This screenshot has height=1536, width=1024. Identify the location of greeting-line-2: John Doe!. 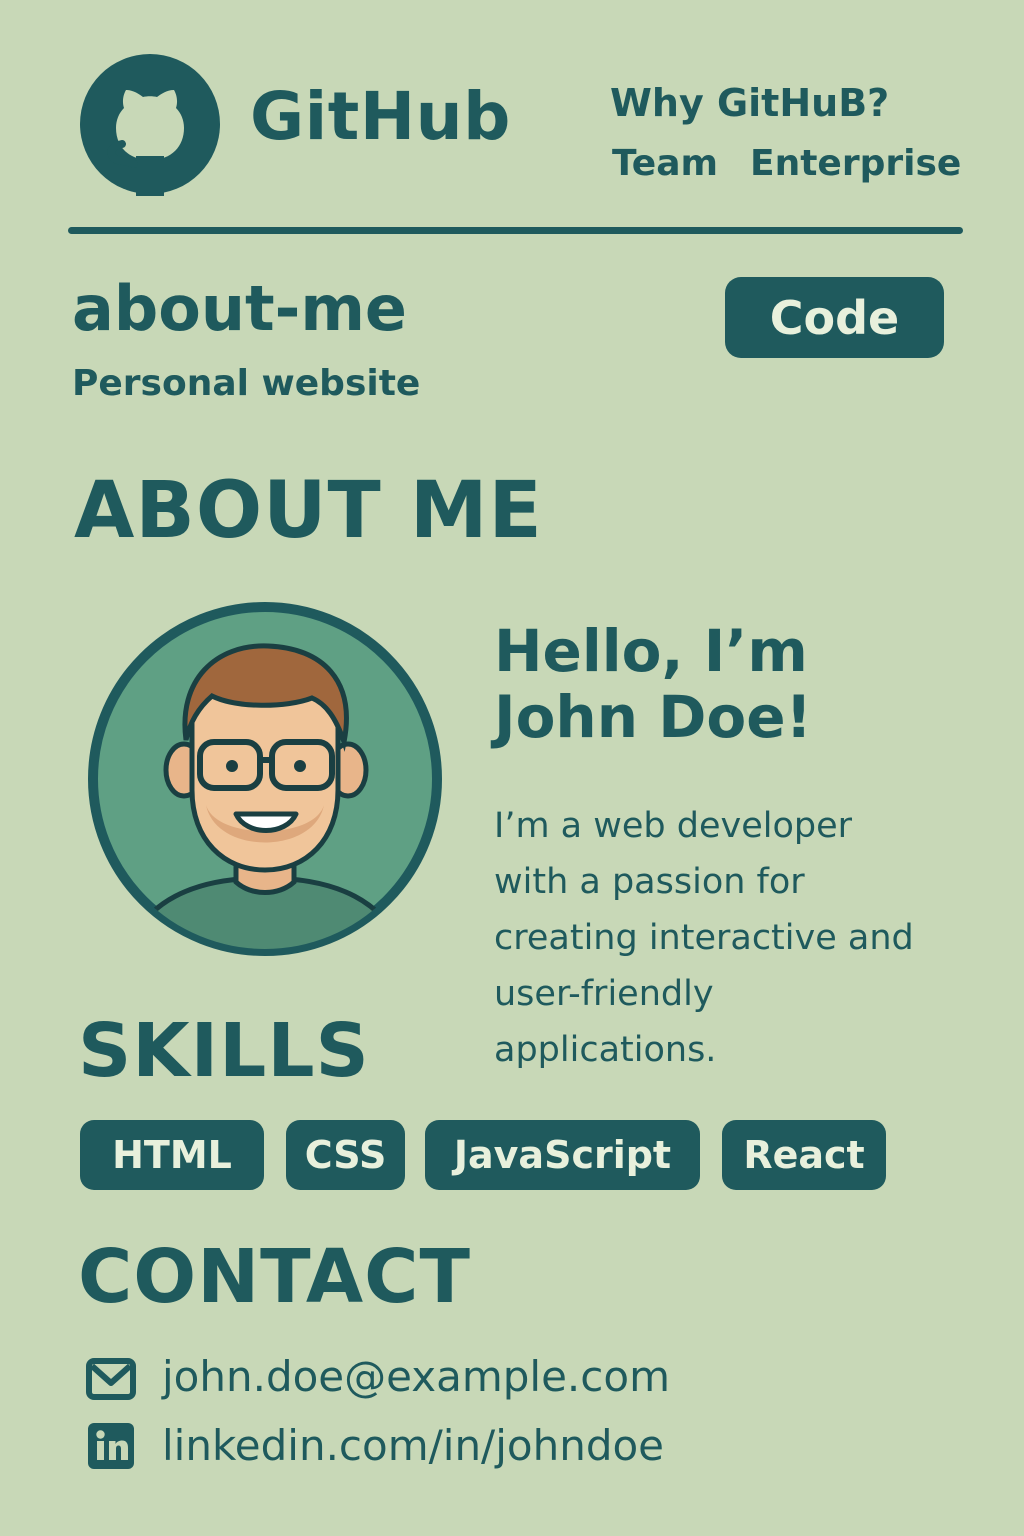
(653, 717).